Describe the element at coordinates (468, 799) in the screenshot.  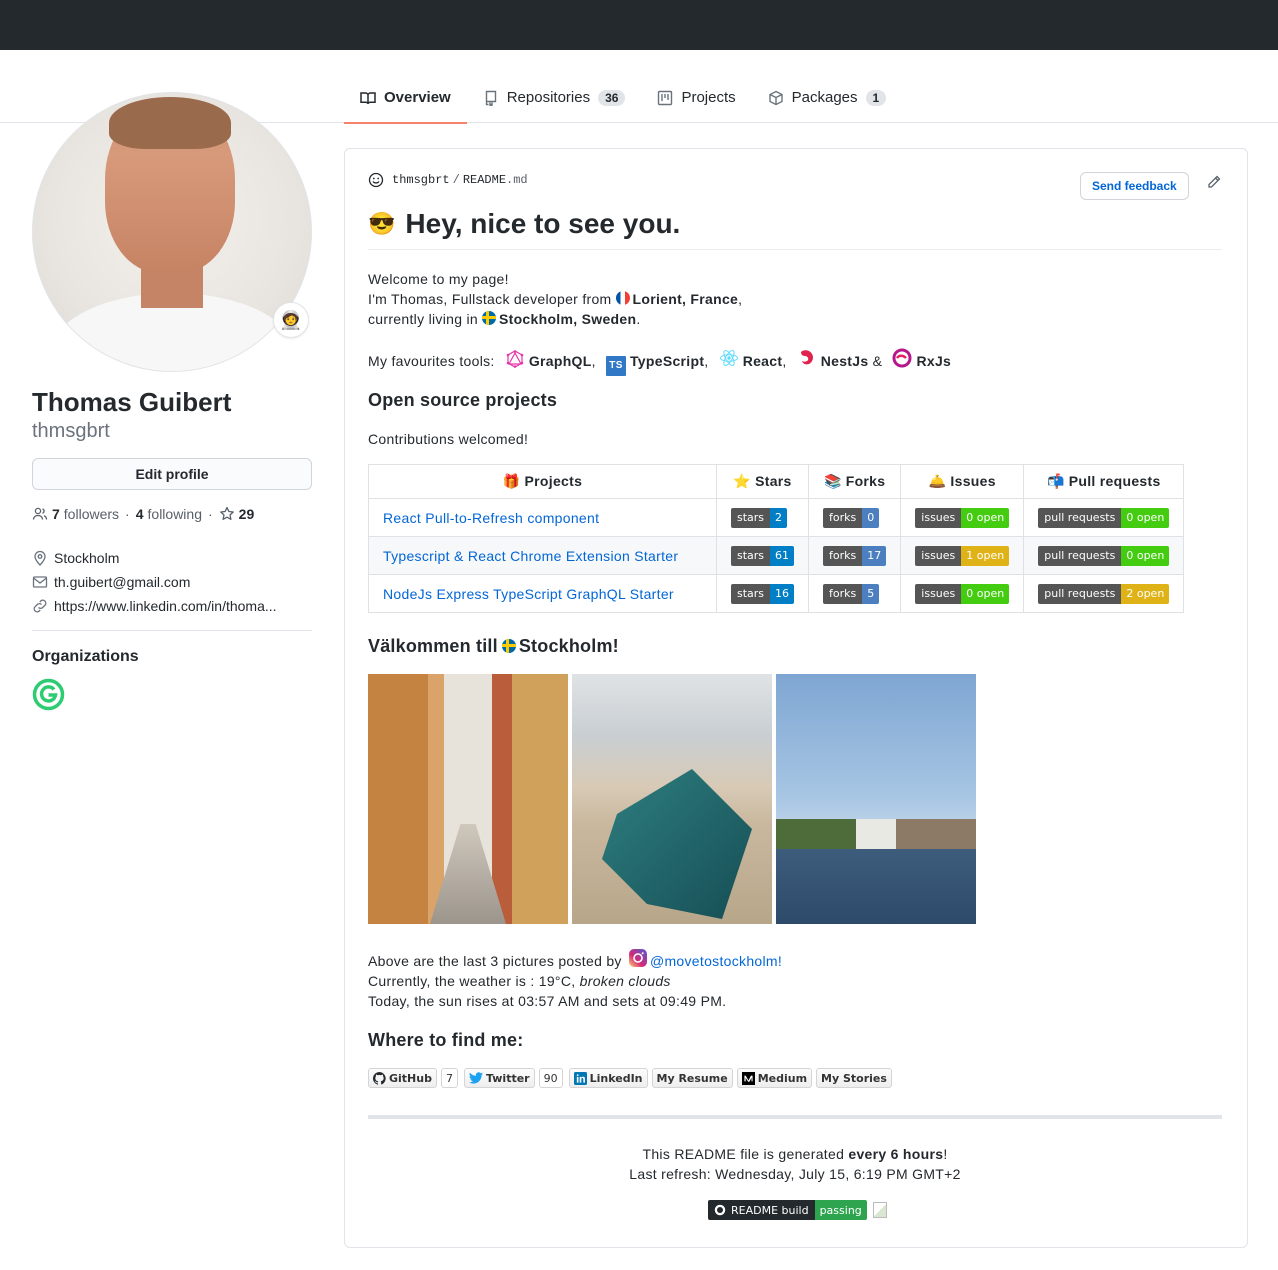
I see `photo-old-town-street` at that location.